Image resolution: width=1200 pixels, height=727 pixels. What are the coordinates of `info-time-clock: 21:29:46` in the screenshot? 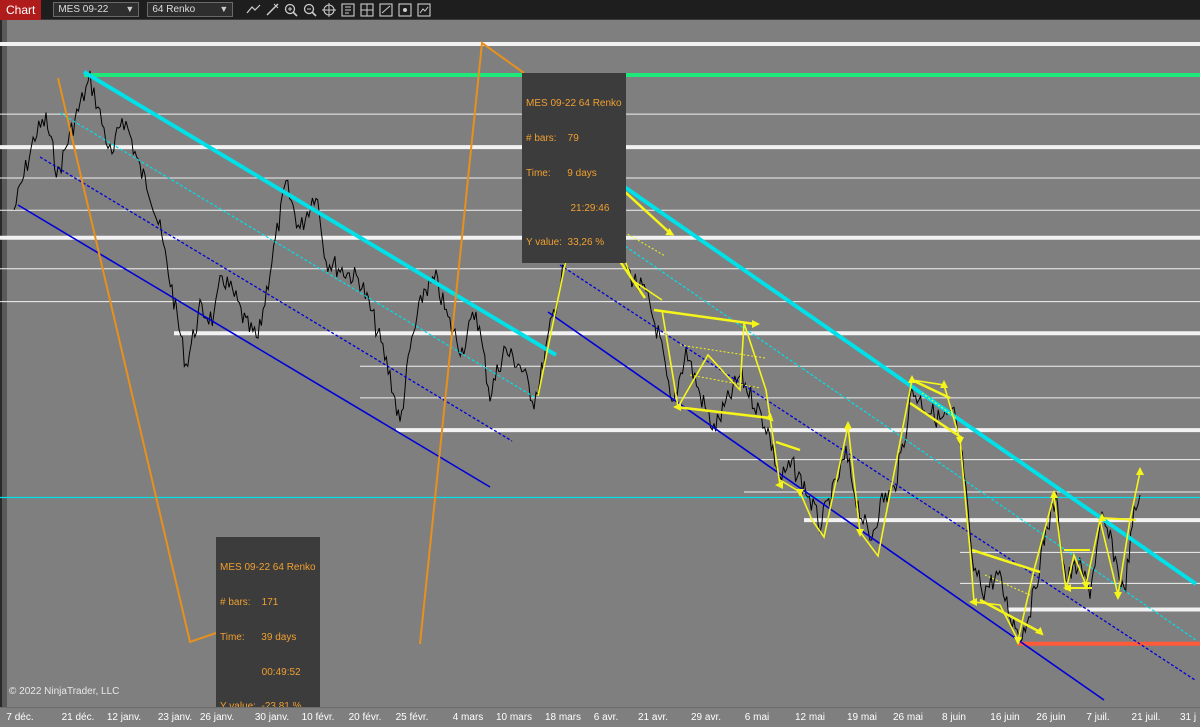 It's located at (568, 208).